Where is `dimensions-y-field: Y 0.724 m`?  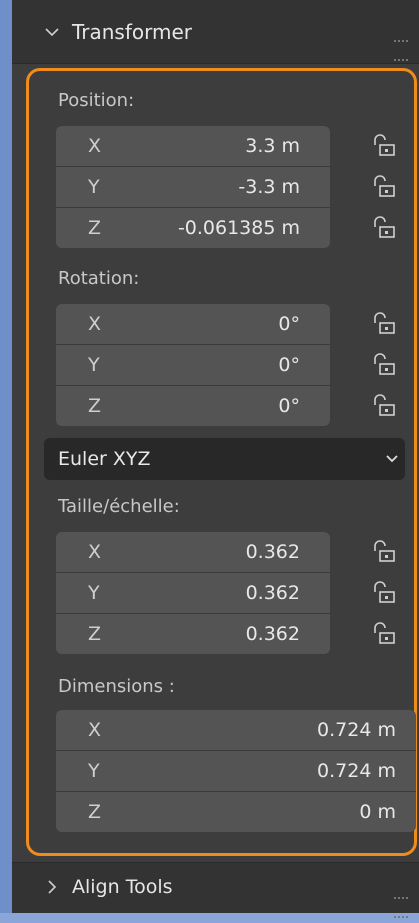
dimensions-y-field: Y 0.724 m is located at coordinates (236, 771).